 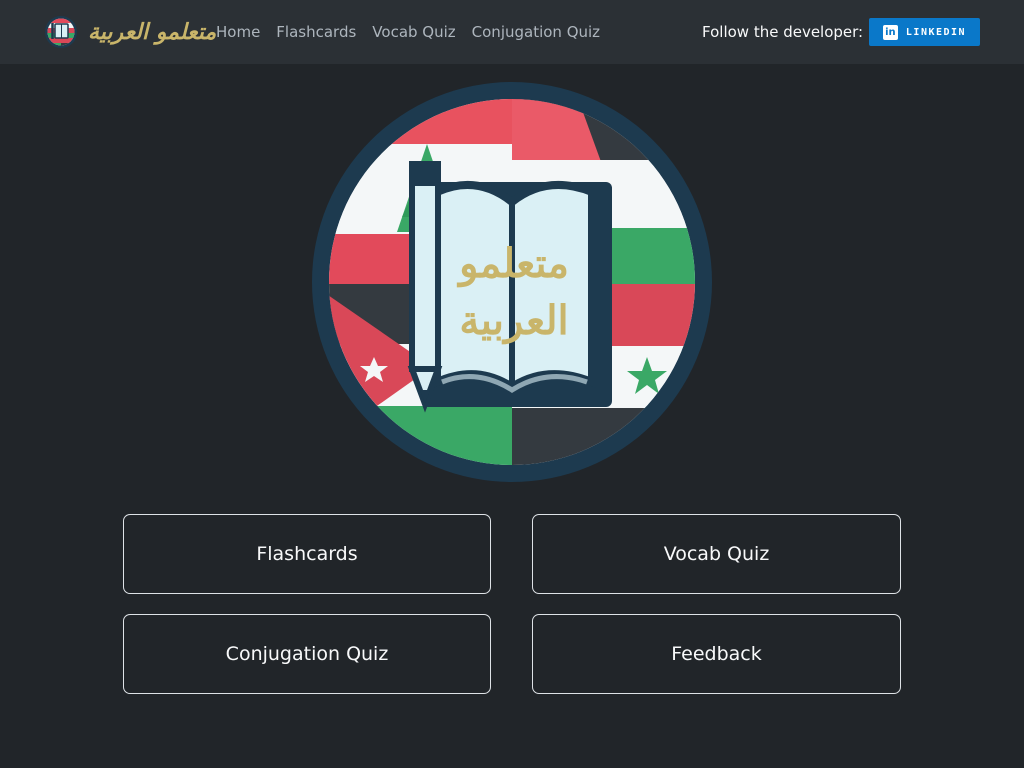 What do you see at coordinates (716, 554) in the screenshot?
I see `vocab-quiz-button: Vocab Quiz` at bounding box center [716, 554].